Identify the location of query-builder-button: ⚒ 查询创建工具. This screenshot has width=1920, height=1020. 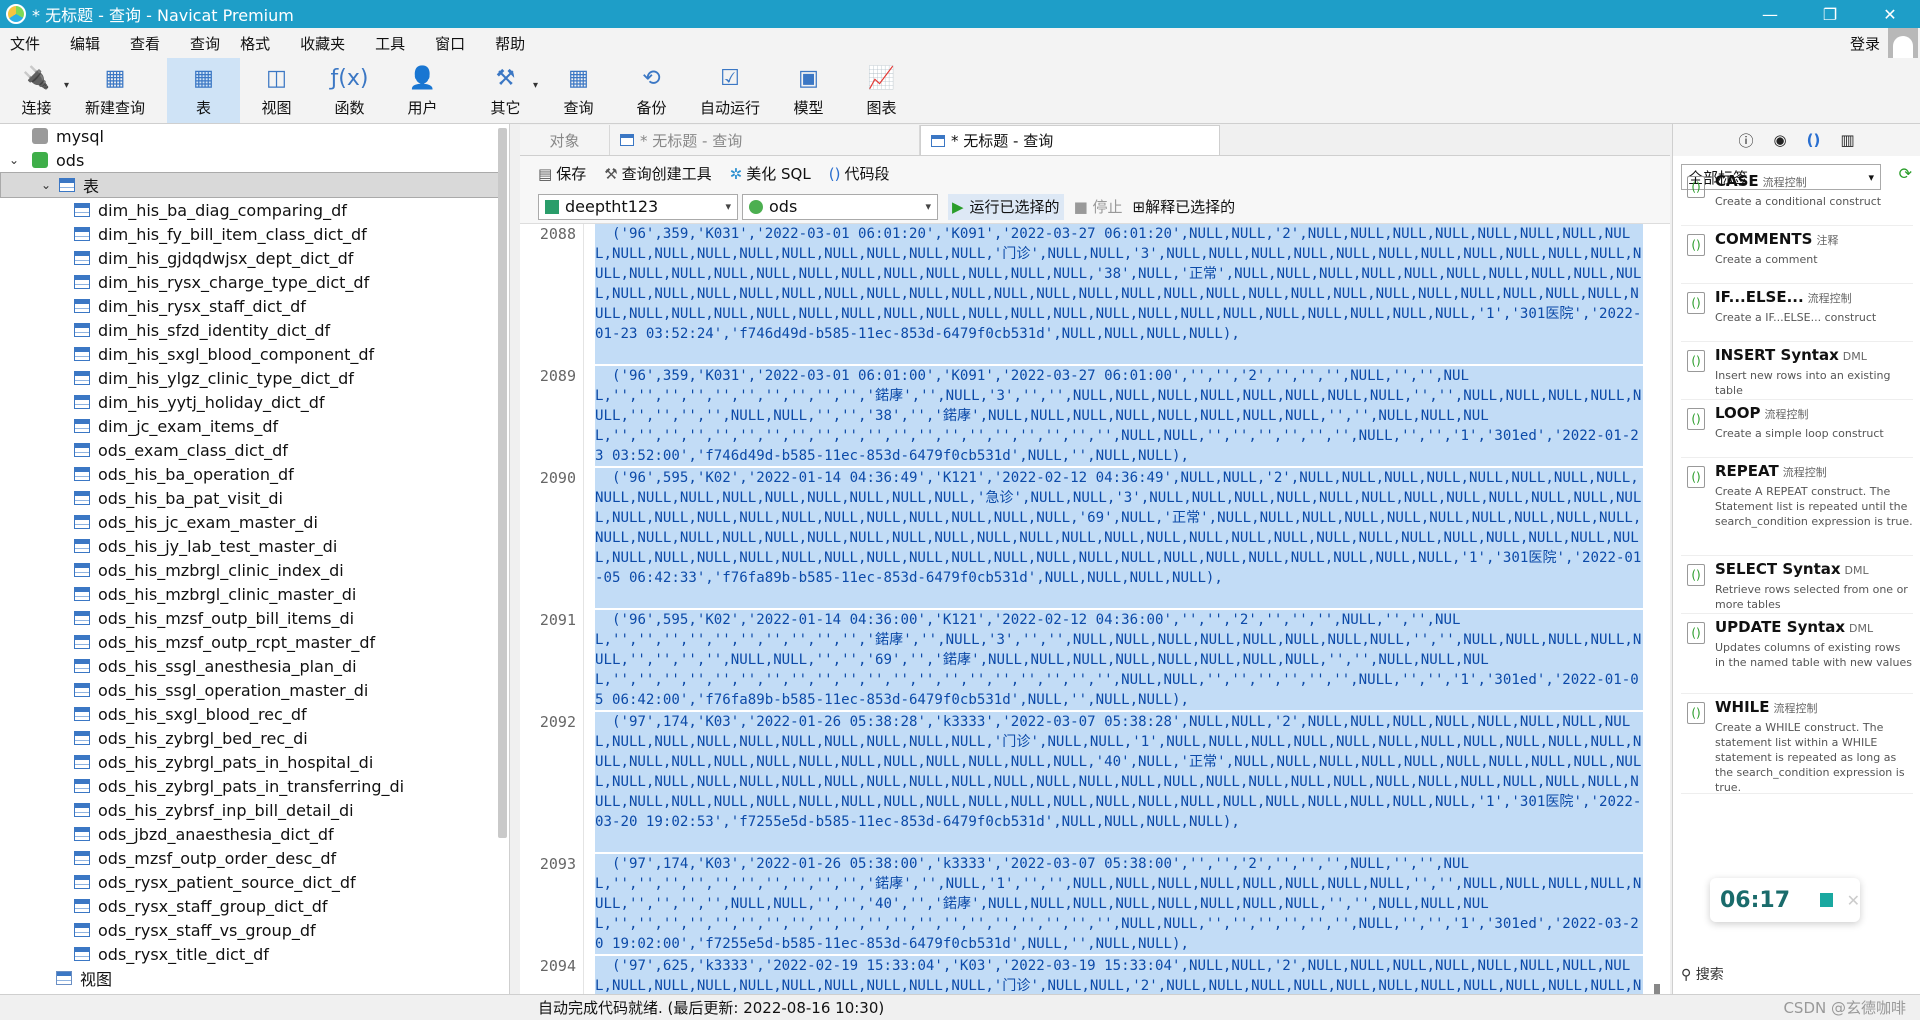
(657, 173).